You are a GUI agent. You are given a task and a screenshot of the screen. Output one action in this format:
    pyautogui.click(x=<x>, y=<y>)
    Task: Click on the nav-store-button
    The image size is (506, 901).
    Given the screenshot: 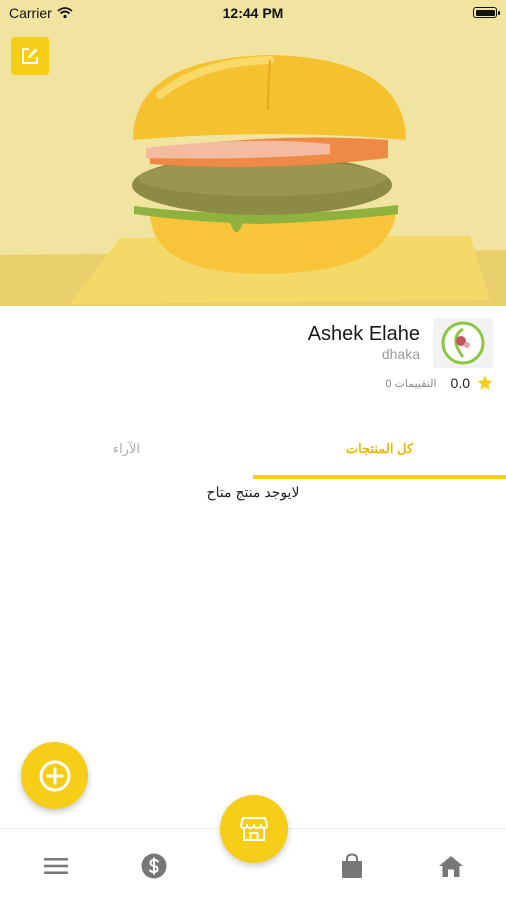 What is the action you would take?
    pyautogui.click(x=254, y=829)
    